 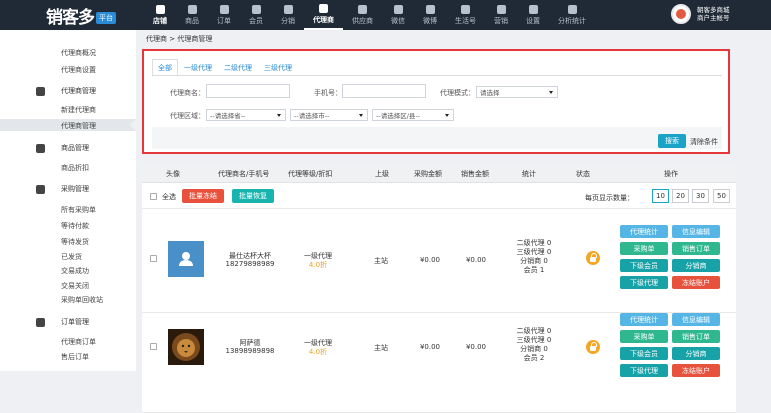 What do you see at coordinates (78, 53) in the screenshot?
I see `sidebar-item-agent-overview: 代理商概况` at bounding box center [78, 53].